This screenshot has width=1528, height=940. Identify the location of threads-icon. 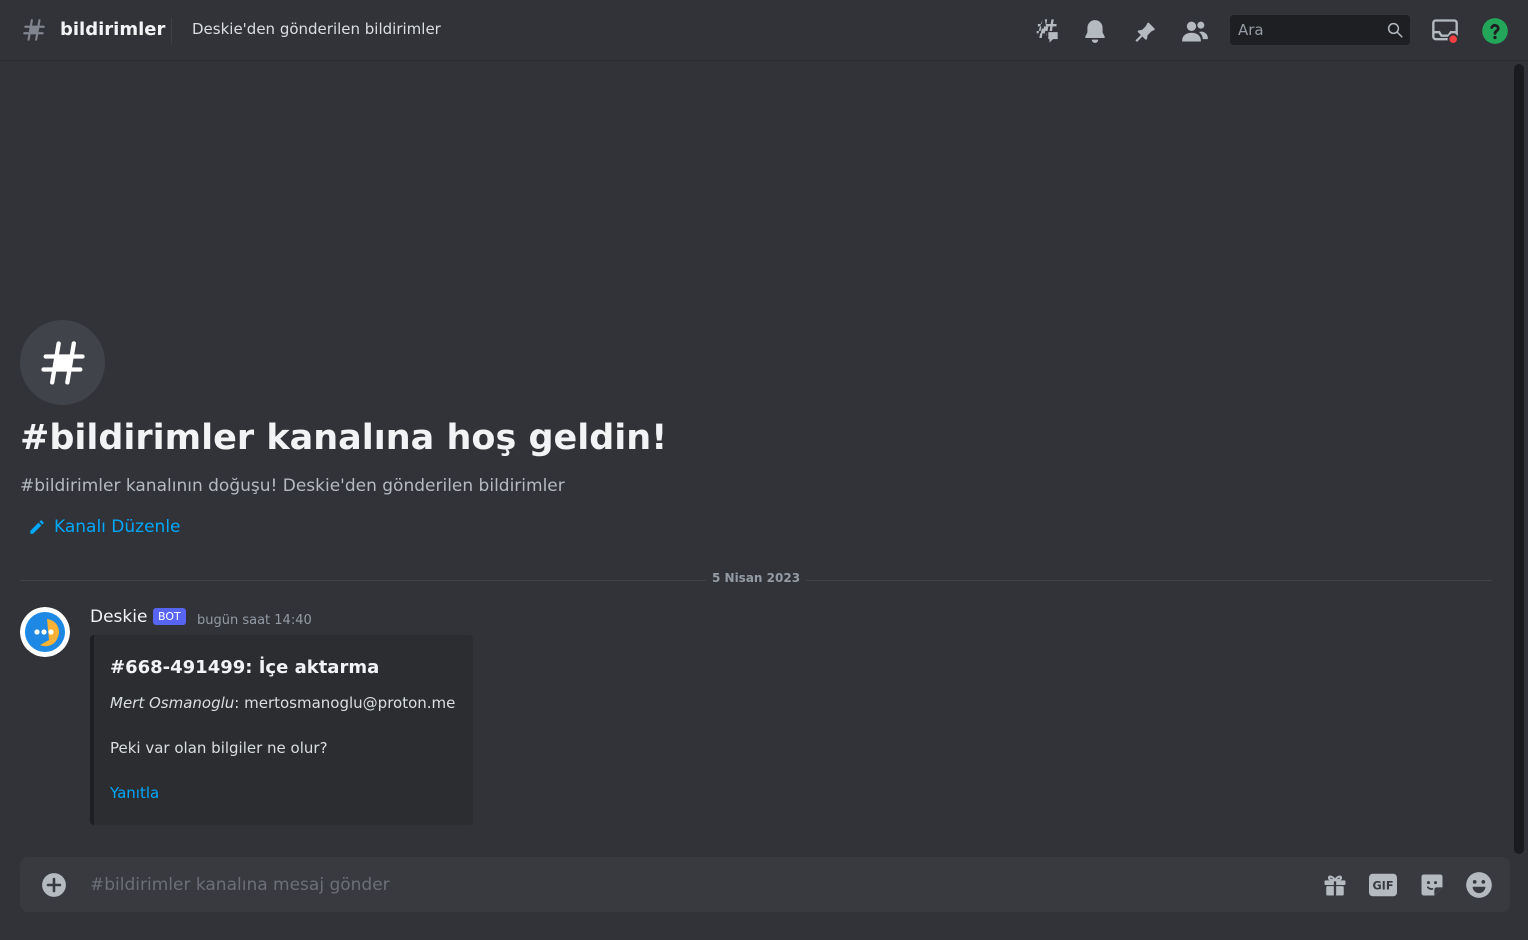
(1047, 31).